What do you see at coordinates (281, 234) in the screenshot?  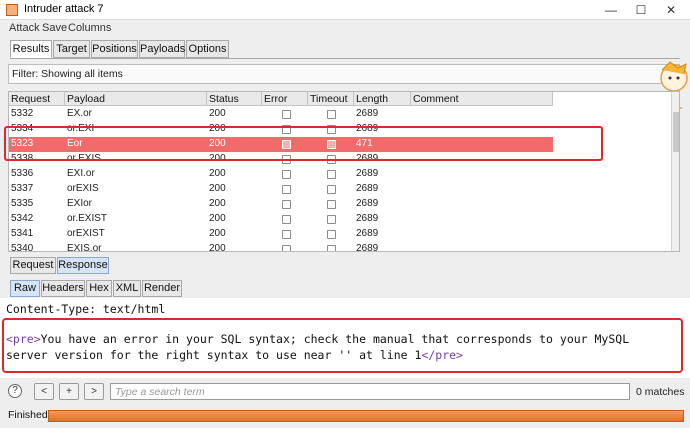 I see `table-row: 5341 orEXIST 200 2689` at bounding box center [281, 234].